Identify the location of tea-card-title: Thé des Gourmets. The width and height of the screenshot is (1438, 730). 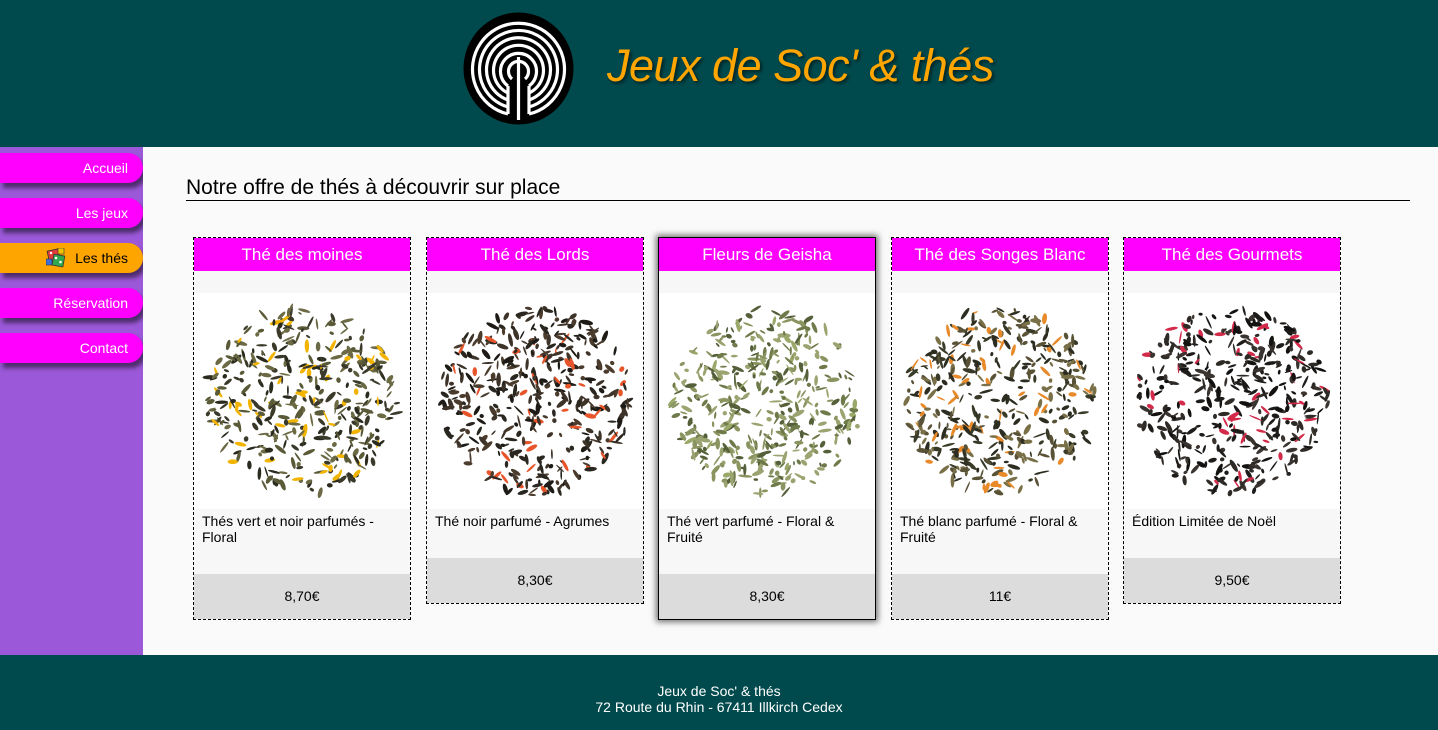
(1232, 254).